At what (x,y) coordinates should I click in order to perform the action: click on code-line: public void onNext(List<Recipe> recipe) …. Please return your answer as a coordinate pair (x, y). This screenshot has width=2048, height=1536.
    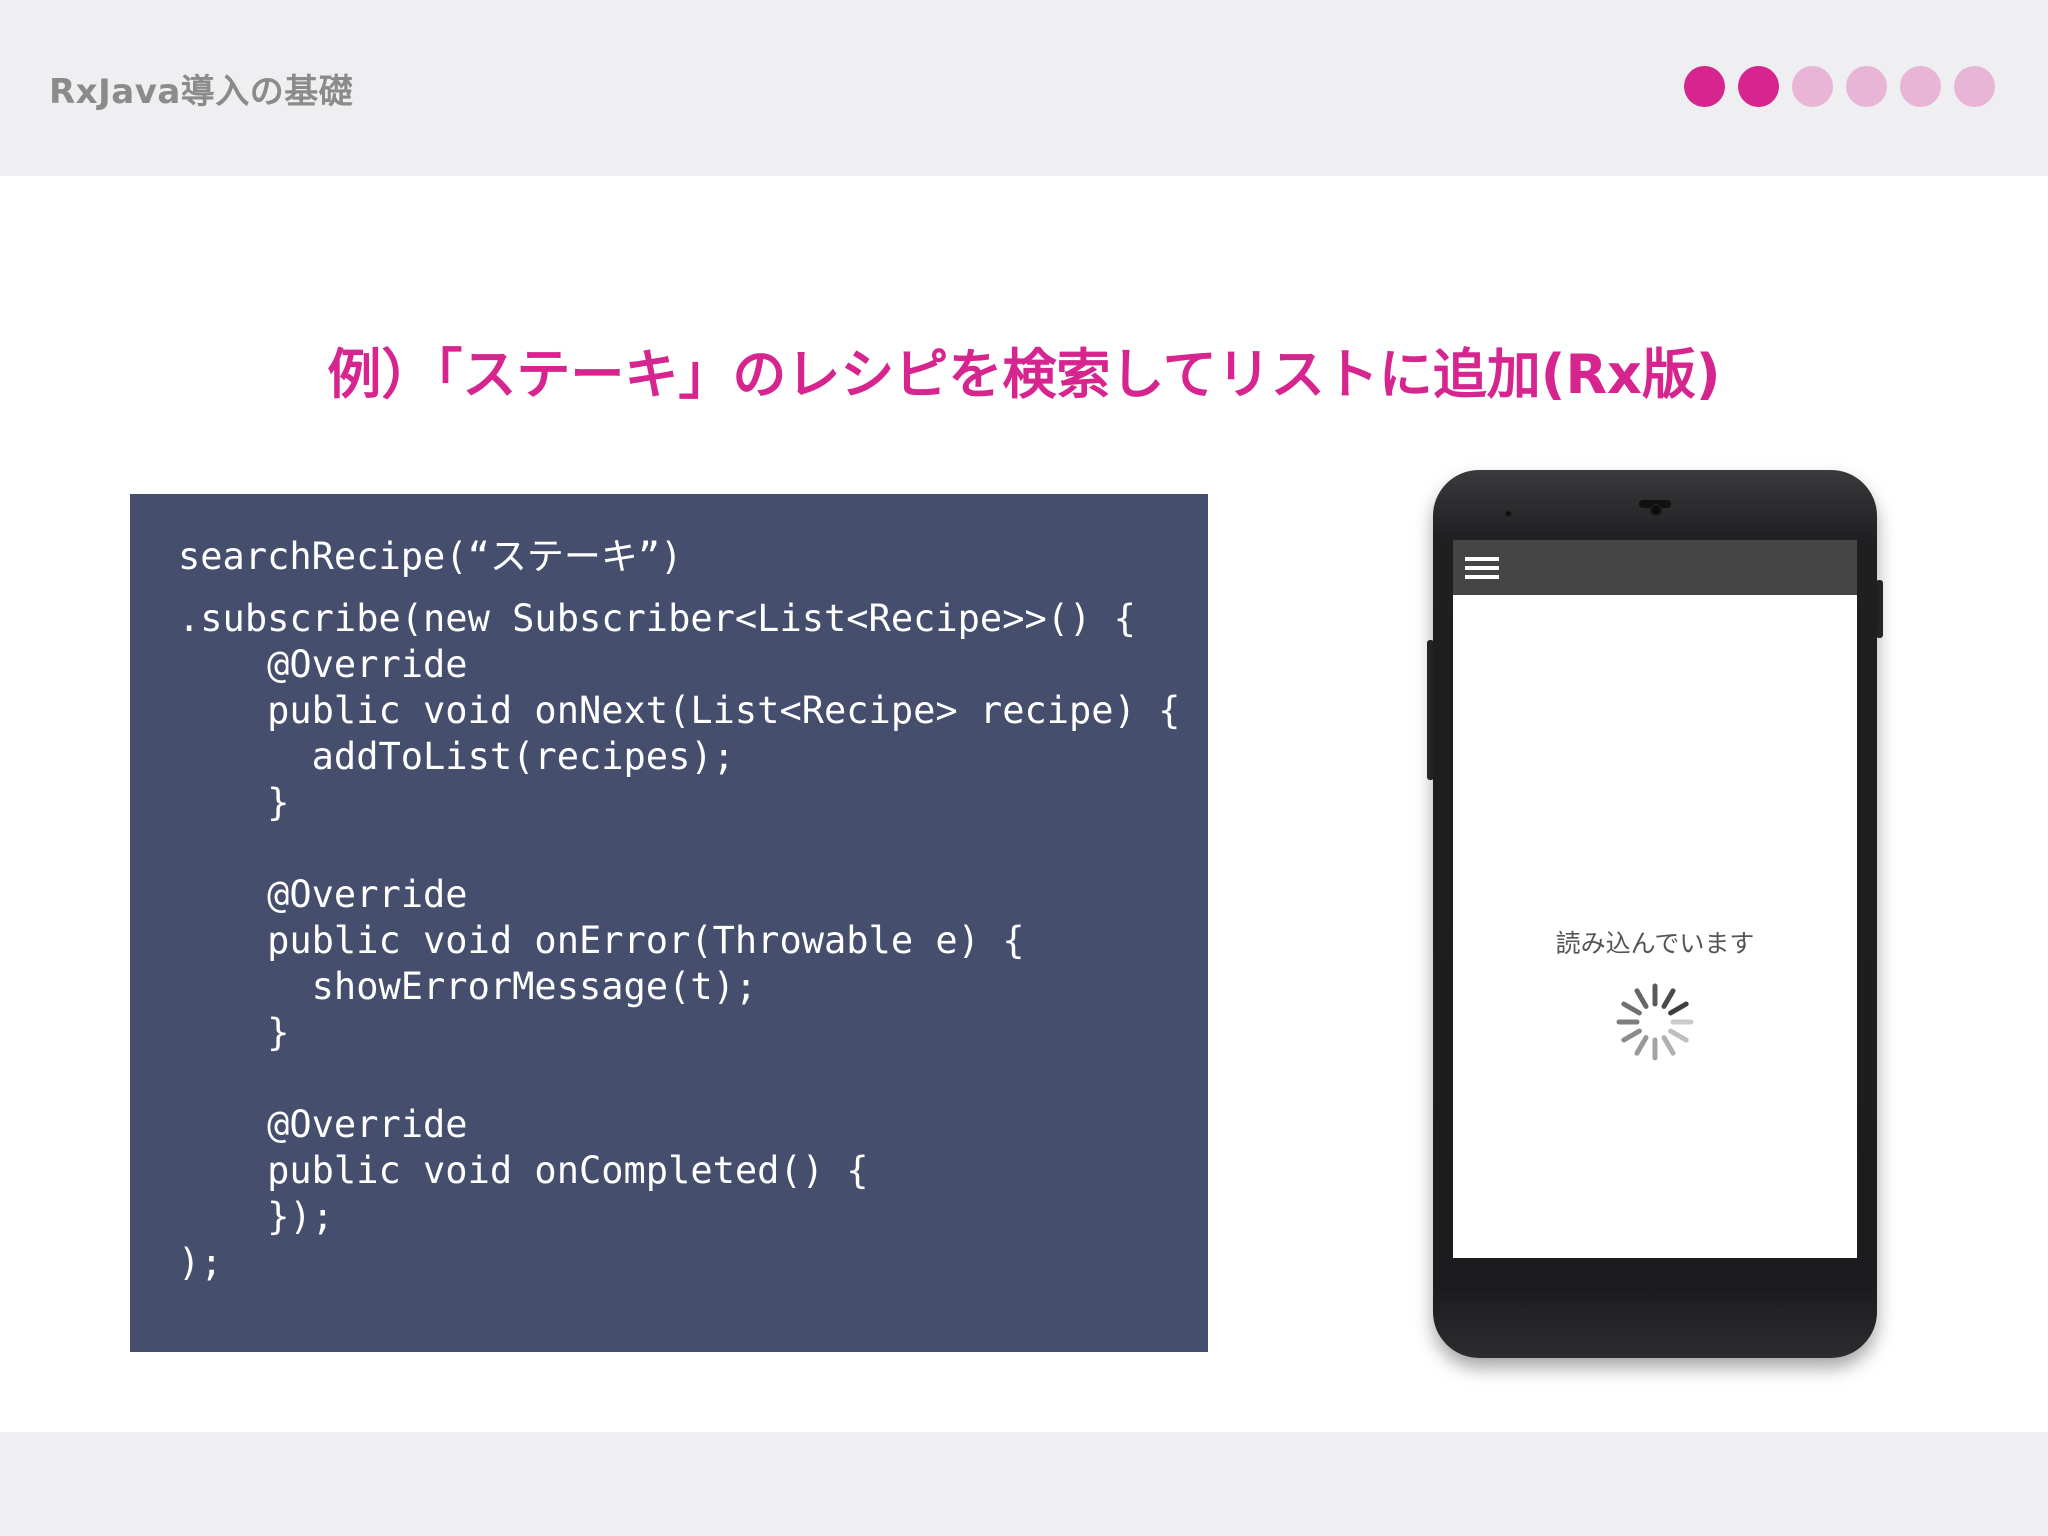
    Looking at the image, I should click on (679, 710).